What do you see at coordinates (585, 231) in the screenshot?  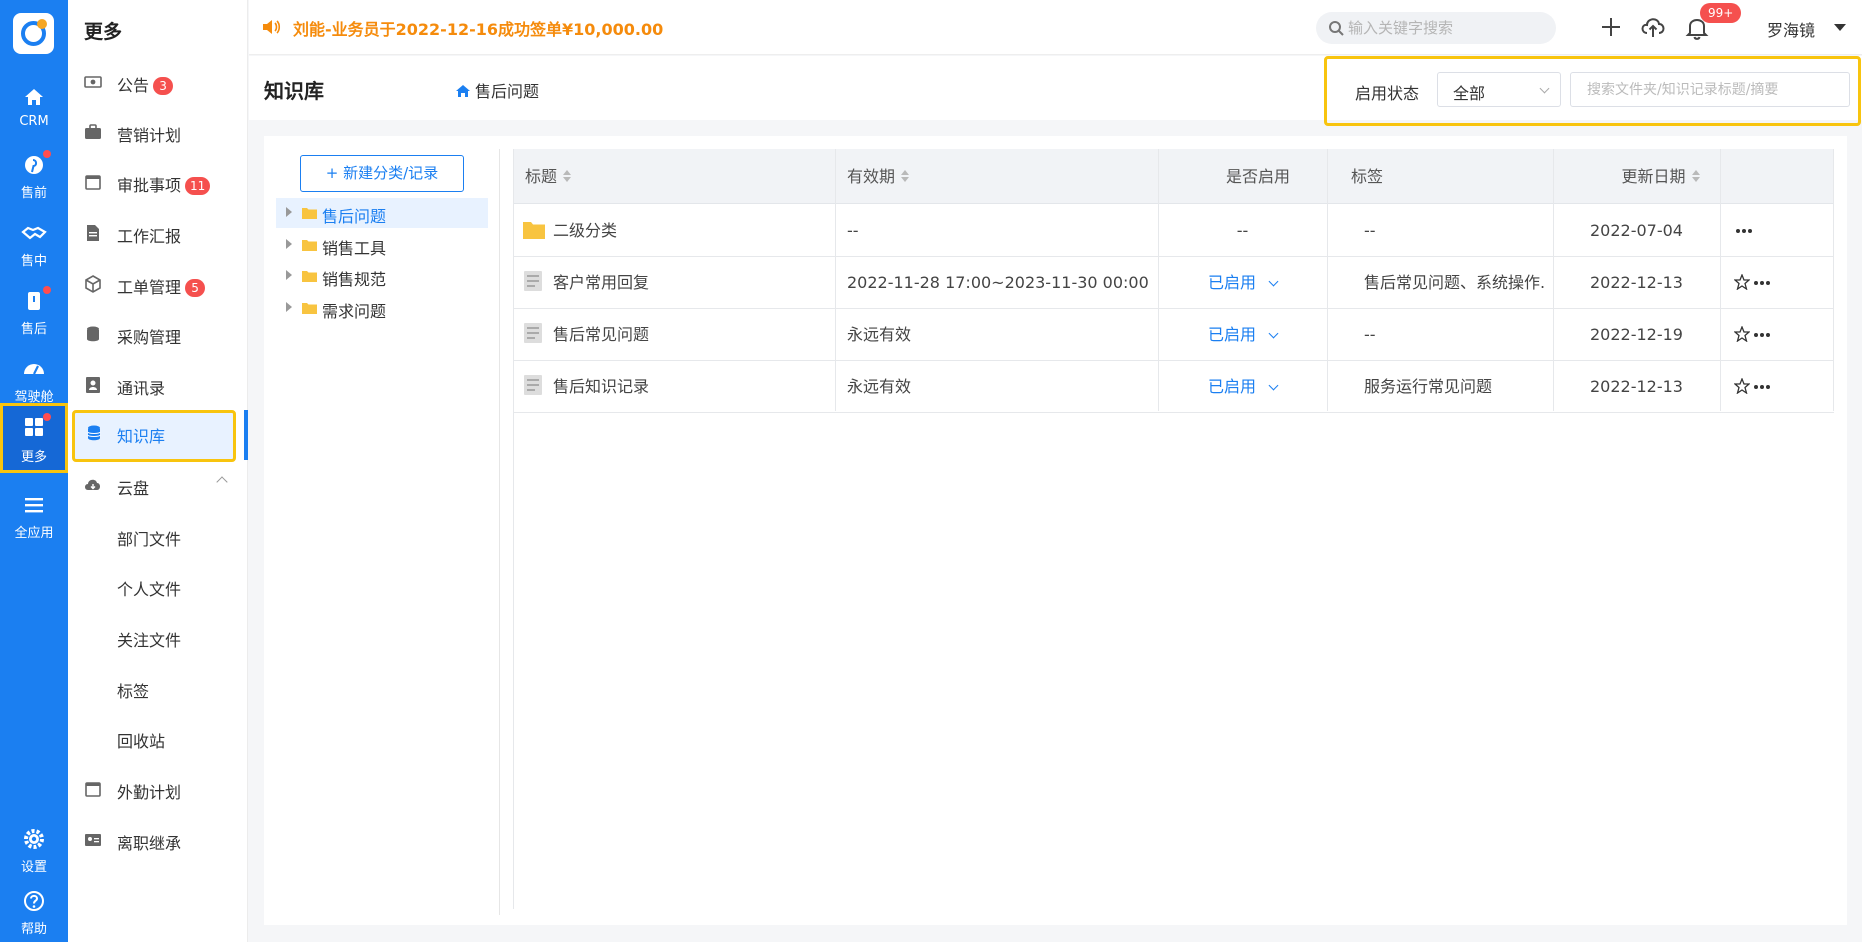 I see `row-title: 二级分类` at bounding box center [585, 231].